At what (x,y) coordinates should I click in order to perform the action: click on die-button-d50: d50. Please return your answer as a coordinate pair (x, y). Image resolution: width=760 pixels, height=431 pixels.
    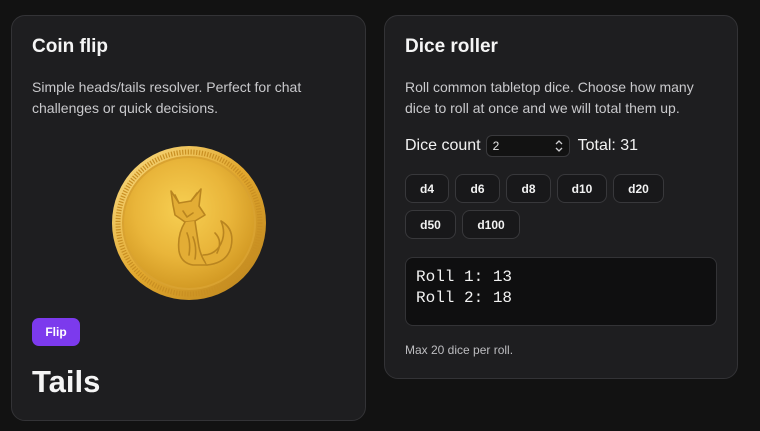
    Looking at the image, I should click on (430, 224).